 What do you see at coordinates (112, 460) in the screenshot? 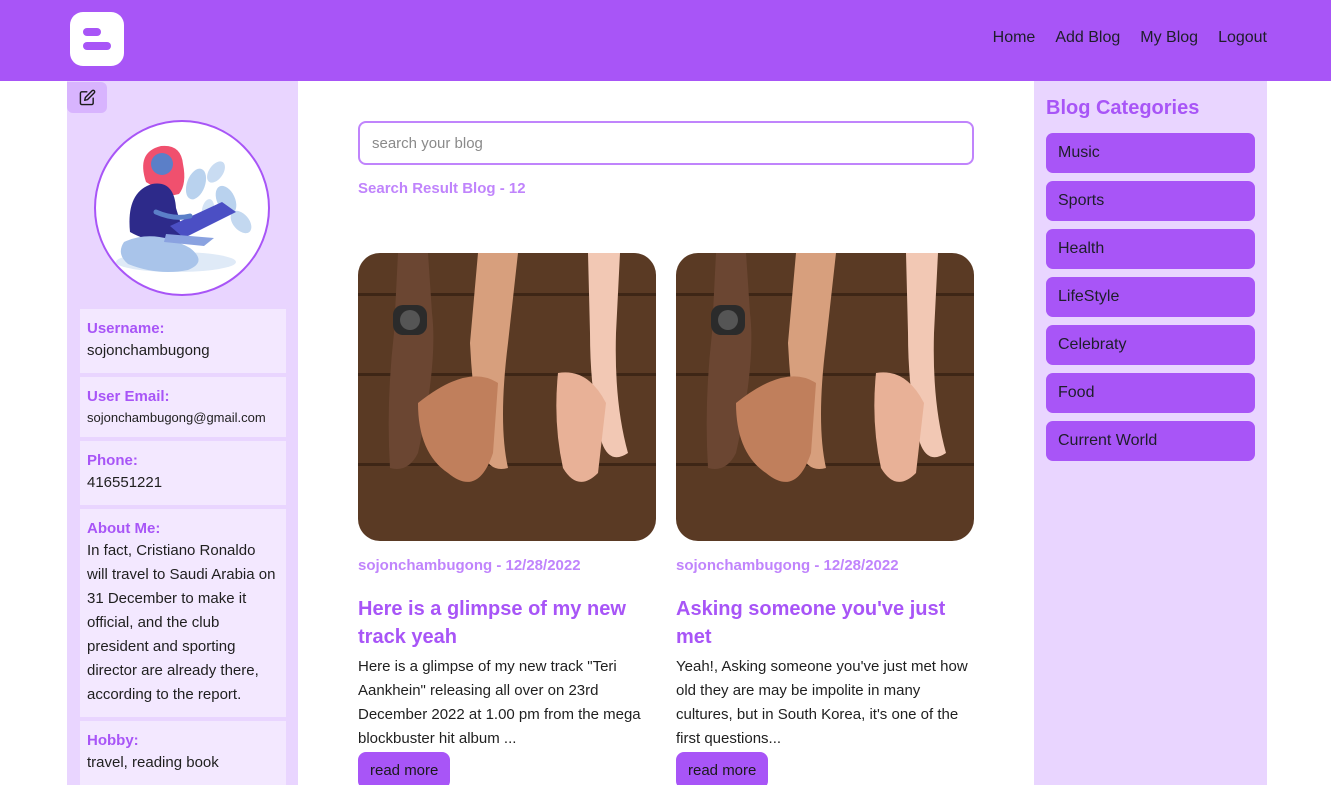
I see `phone-label: Phone:` at bounding box center [112, 460].